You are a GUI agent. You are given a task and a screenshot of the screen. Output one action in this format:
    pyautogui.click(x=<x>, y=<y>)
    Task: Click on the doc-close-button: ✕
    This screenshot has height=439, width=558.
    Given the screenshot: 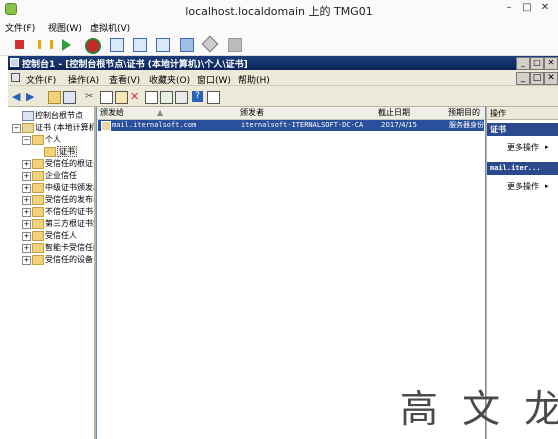 What is the action you would take?
    pyautogui.click(x=551, y=78)
    